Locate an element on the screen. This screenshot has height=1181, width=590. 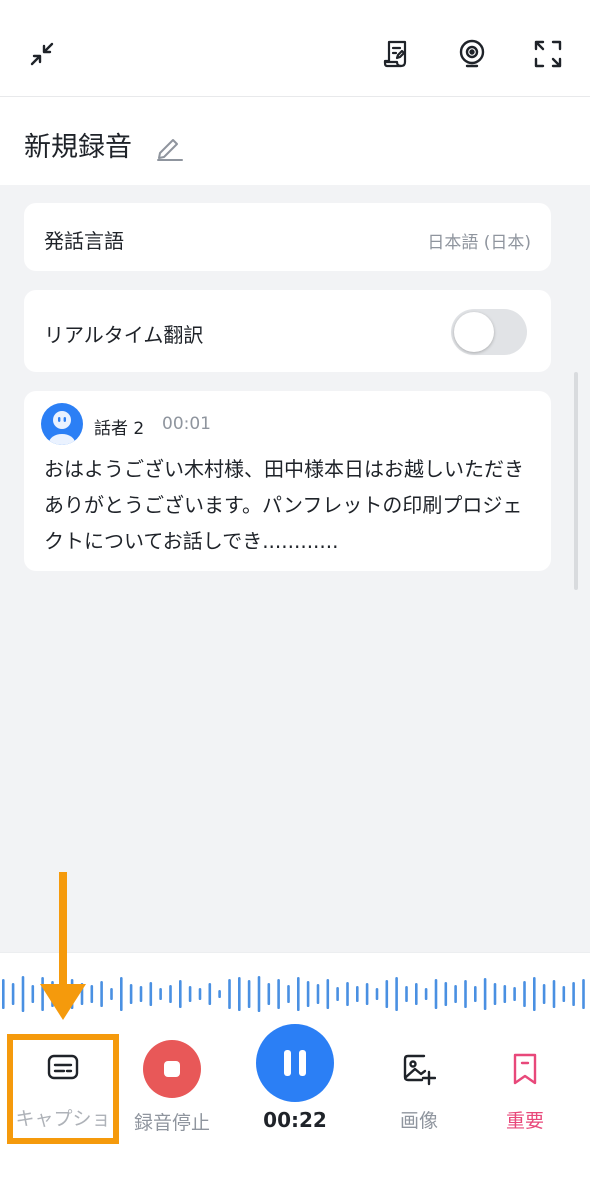
broadcast-button is located at coordinates (472, 54).